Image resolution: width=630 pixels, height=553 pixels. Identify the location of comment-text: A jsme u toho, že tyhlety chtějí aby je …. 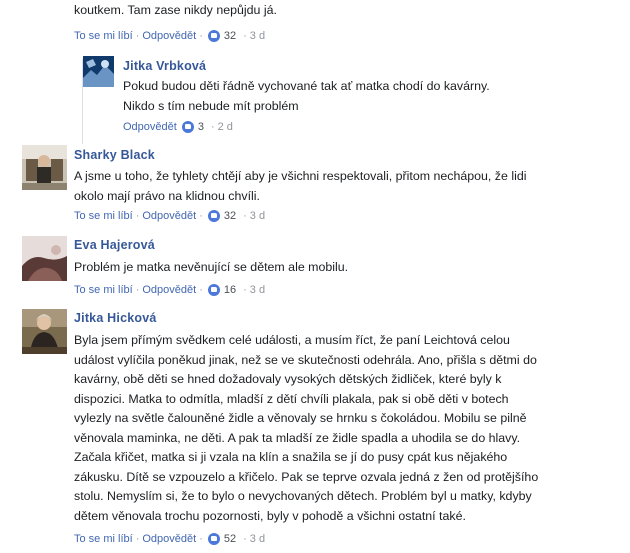
(300, 186).